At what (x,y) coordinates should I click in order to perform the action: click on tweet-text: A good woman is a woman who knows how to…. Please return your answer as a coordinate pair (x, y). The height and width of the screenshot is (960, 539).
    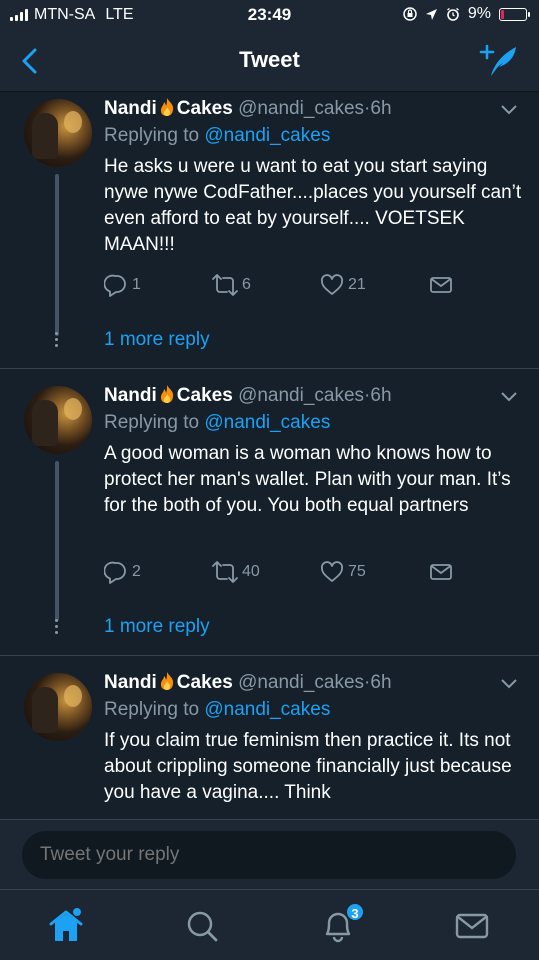
    Looking at the image, I should click on (307, 479).